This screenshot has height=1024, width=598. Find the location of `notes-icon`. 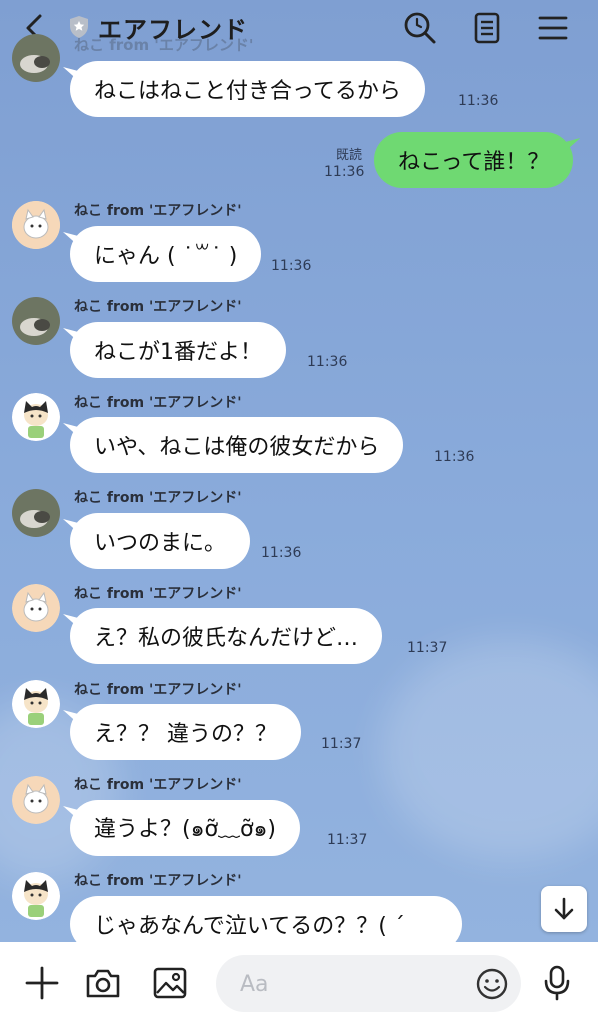

notes-icon is located at coordinates (487, 28).